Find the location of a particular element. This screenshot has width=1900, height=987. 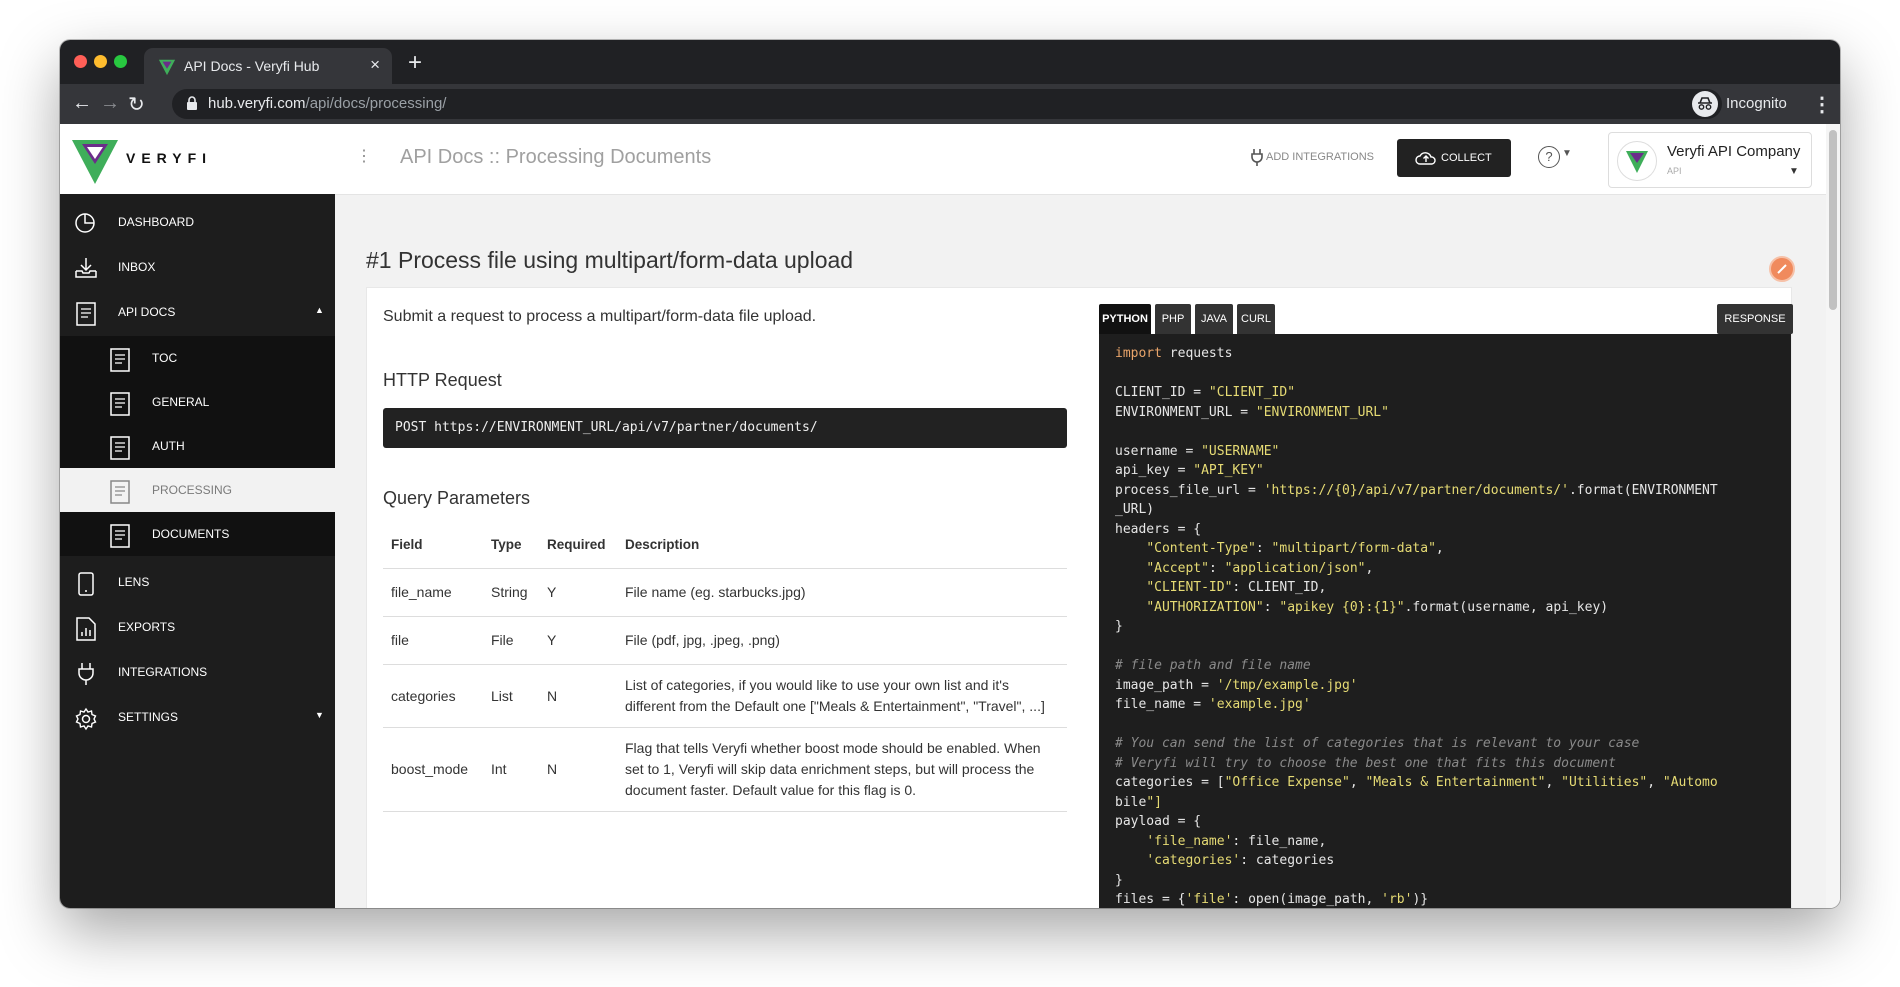

forward-icon: → is located at coordinates (110, 103).